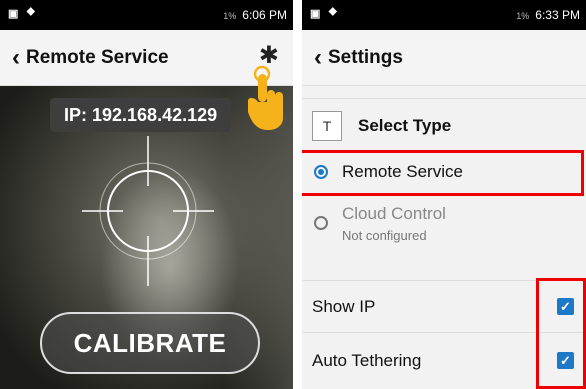 This screenshot has height=389, width=586. What do you see at coordinates (367, 360) in the screenshot?
I see `setting-label: Auto Tethering` at bounding box center [367, 360].